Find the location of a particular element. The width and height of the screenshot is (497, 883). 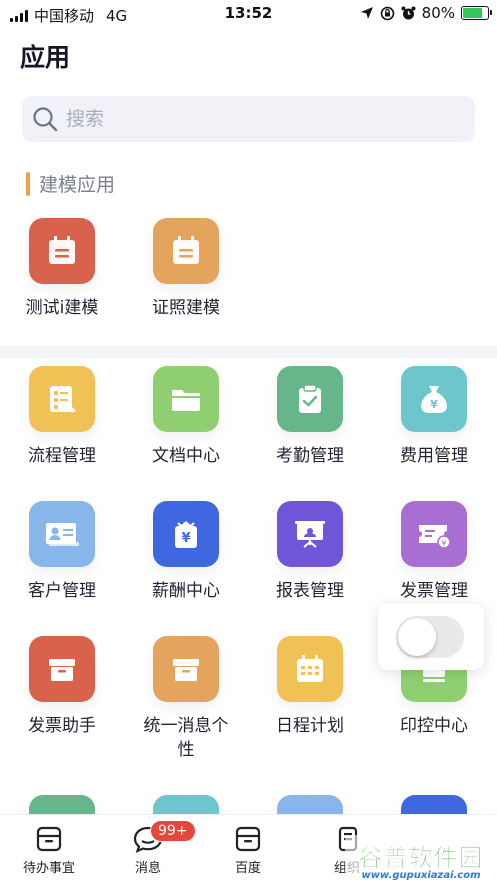

app-label: 证照建模 is located at coordinates (186, 308).